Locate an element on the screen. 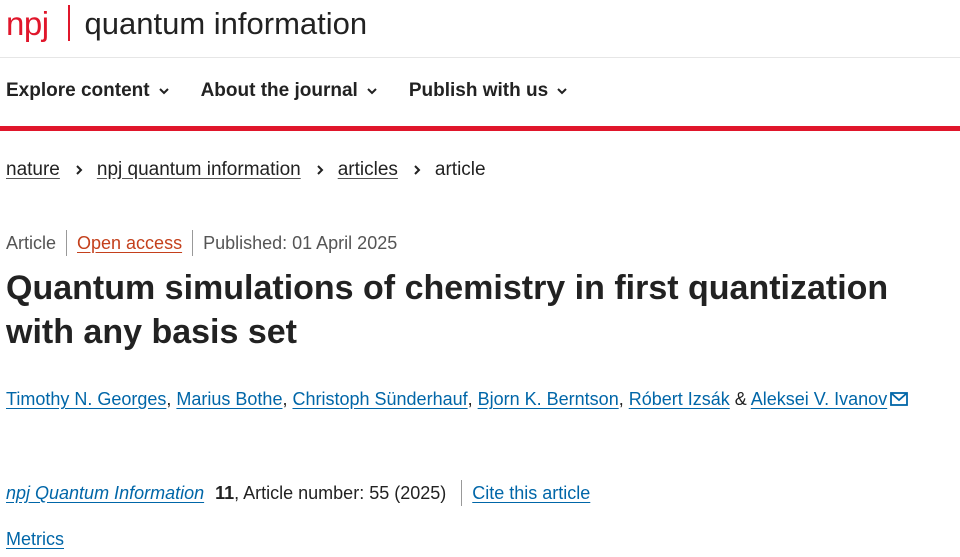  author-link: Timothy N. Georges is located at coordinates (86, 399).